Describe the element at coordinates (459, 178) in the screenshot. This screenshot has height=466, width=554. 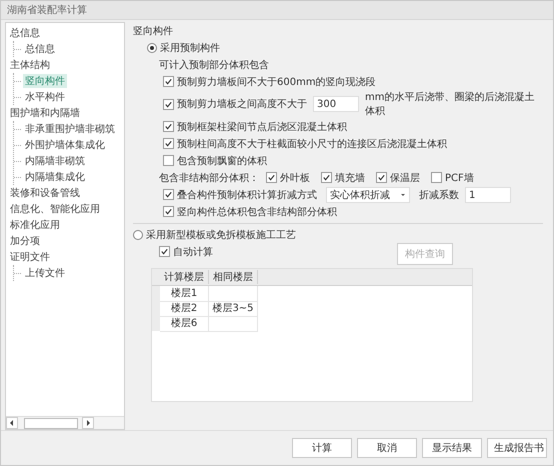
I see `checkbox-label: PCF墙` at that location.